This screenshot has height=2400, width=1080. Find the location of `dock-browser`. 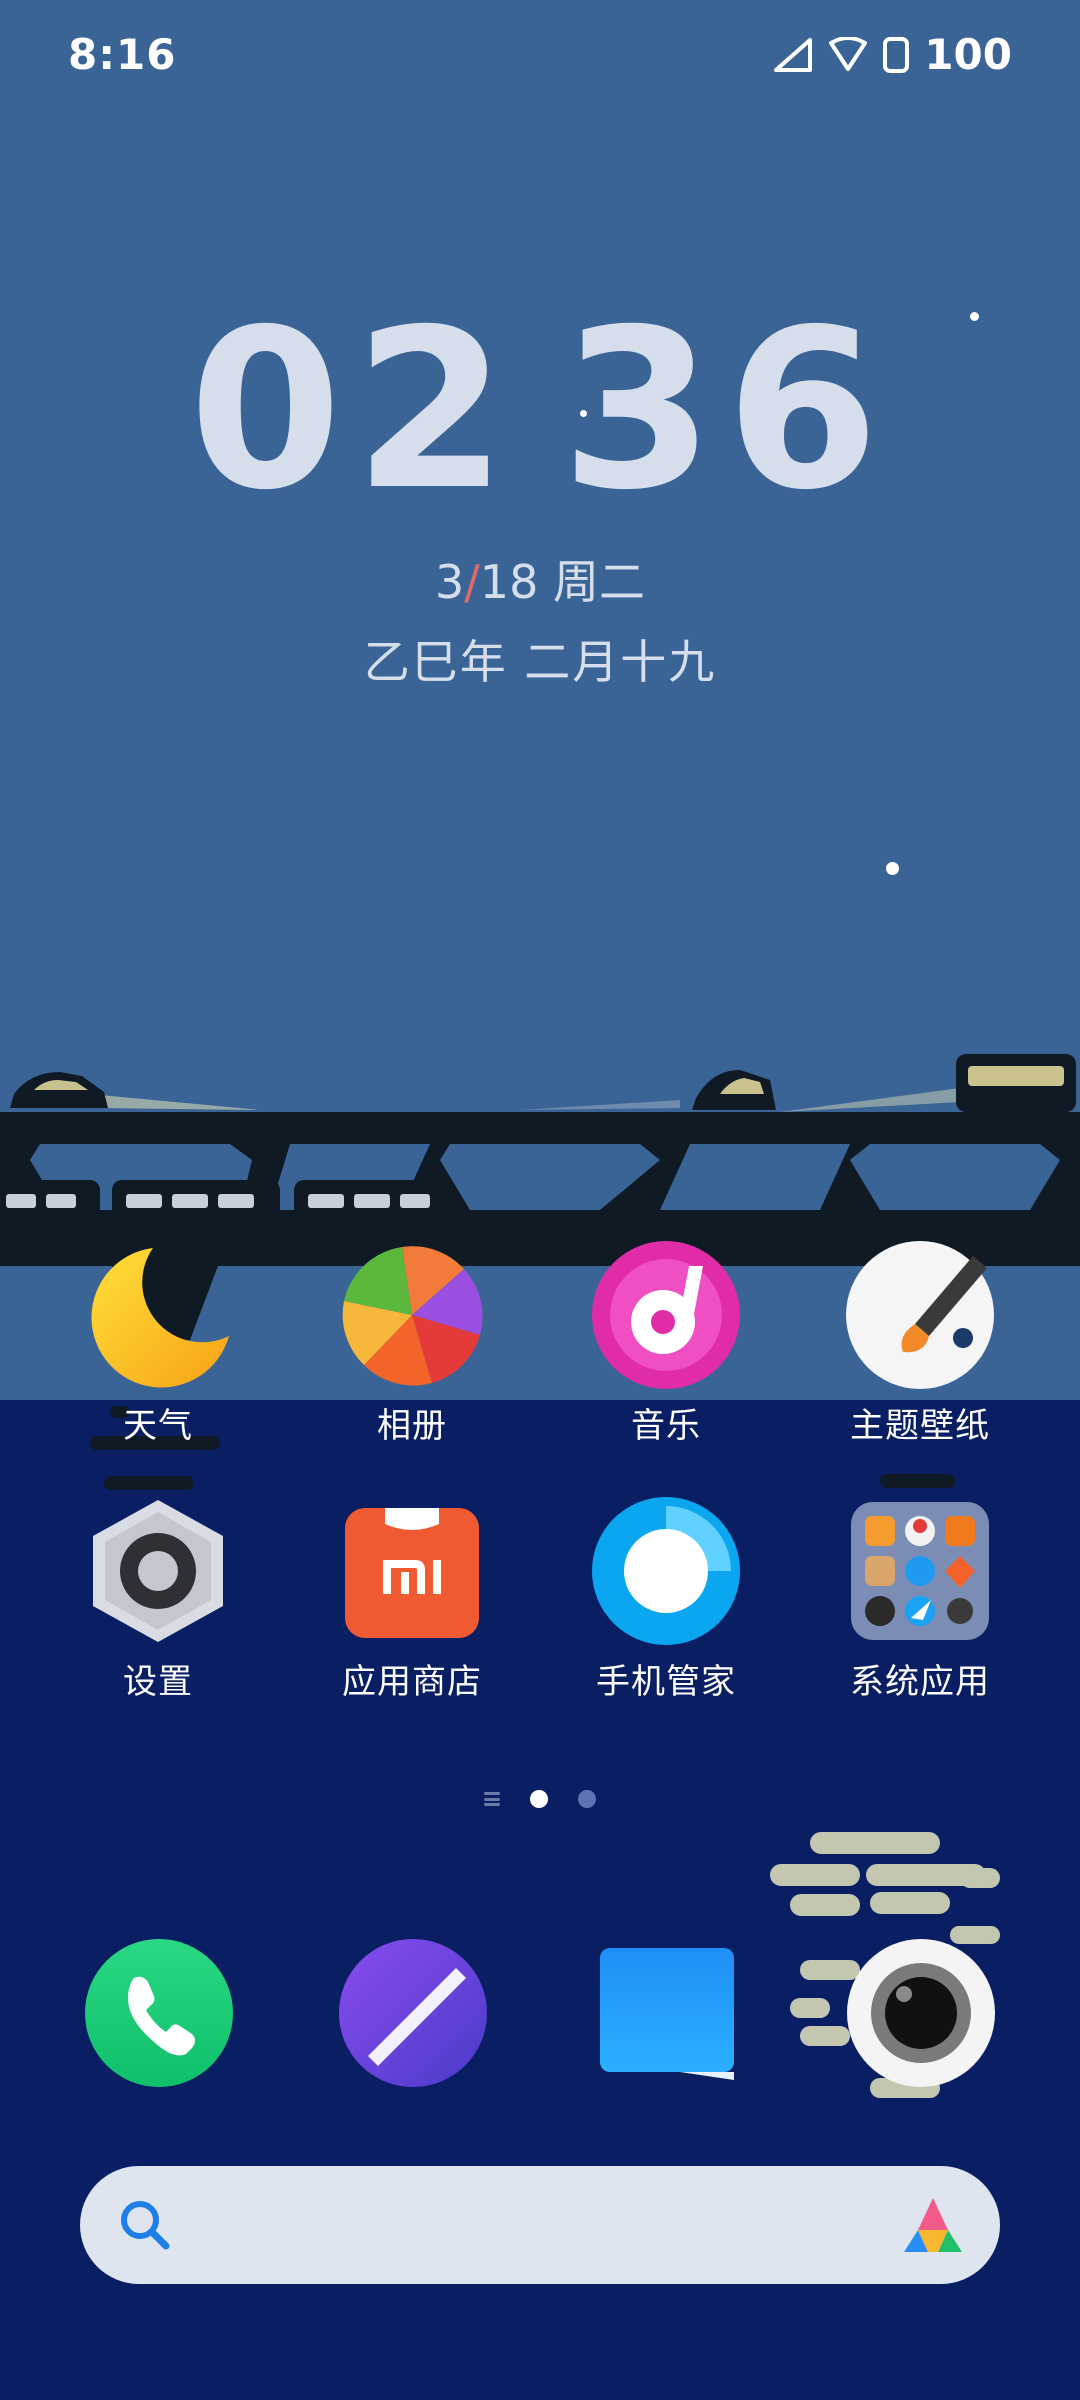

dock-browser is located at coordinates (413, 2013).